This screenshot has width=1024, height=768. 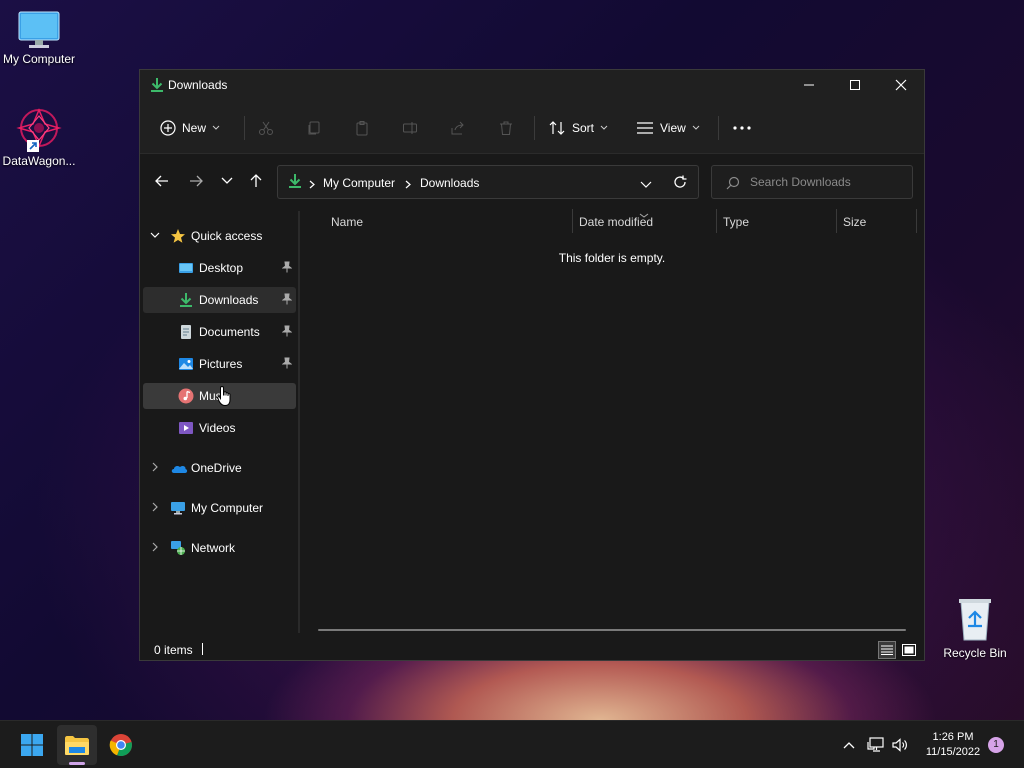 What do you see at coordinates (953, 737) in the screenshot?
I see `clock-time: 1:26 PM` at bounding box center [953, 737].